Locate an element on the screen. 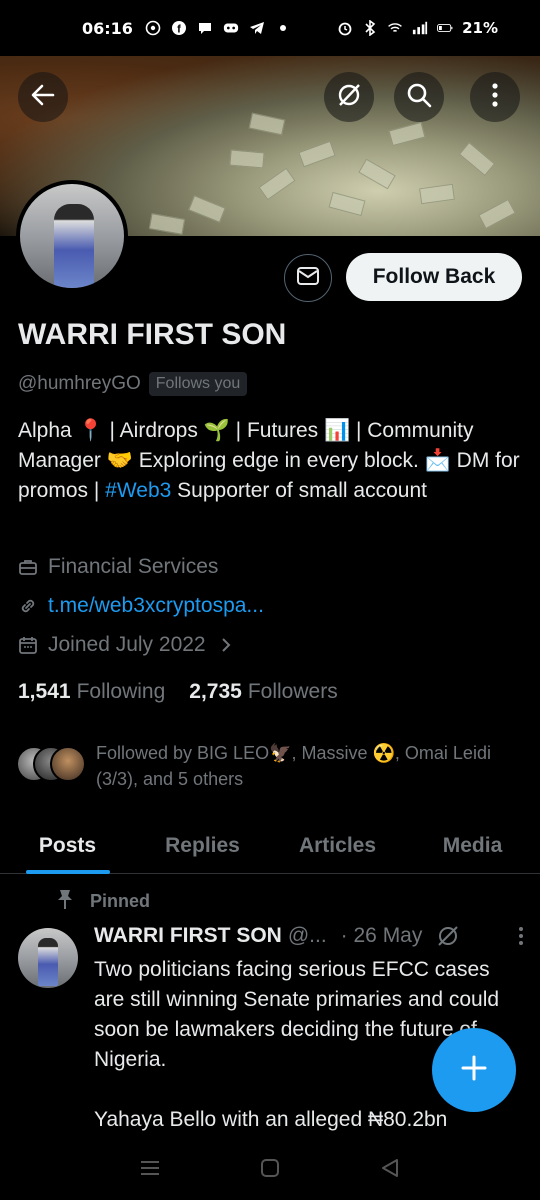 Image resolution: width=540 pixels, height=1200 pixels. tab-articles: Articles is located at coordinates (337, 845).